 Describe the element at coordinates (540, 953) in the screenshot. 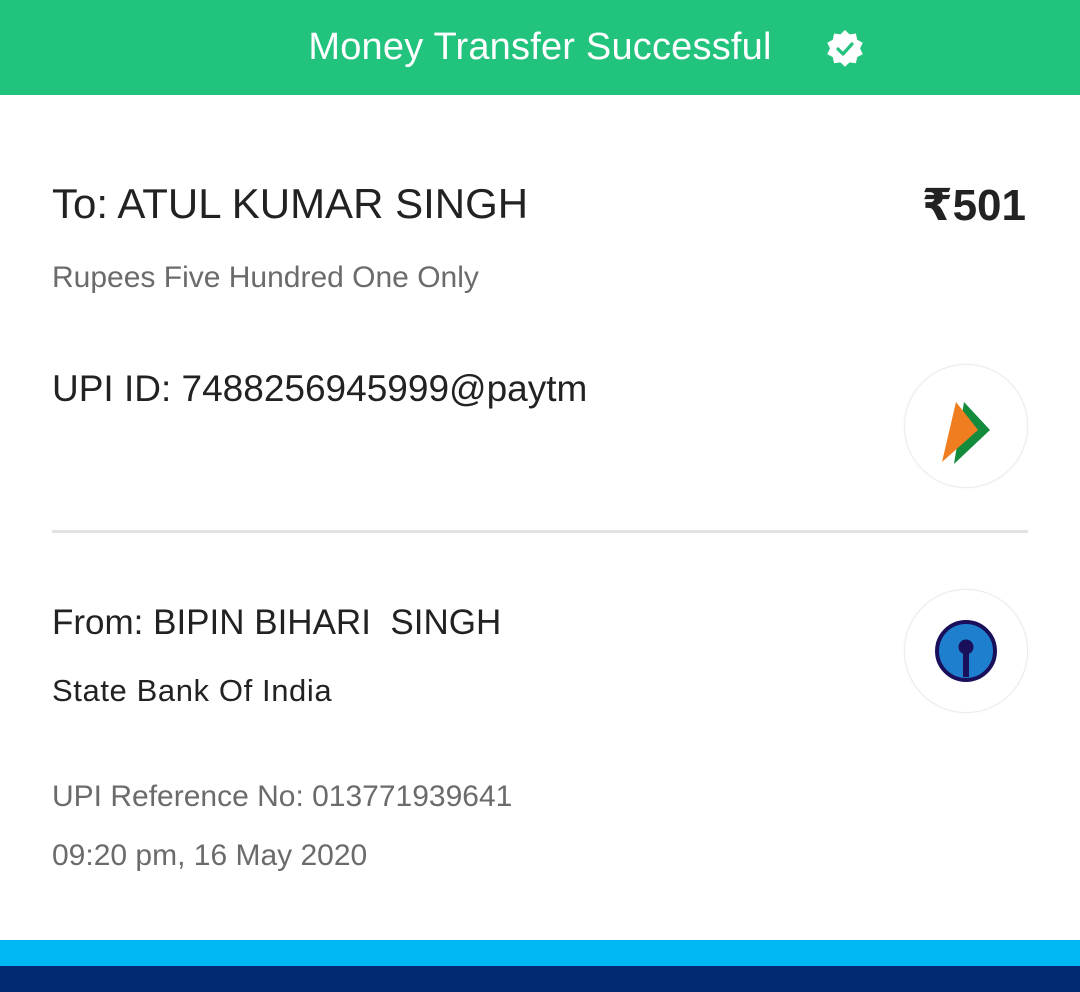

I see `footer-band-light` at that location.